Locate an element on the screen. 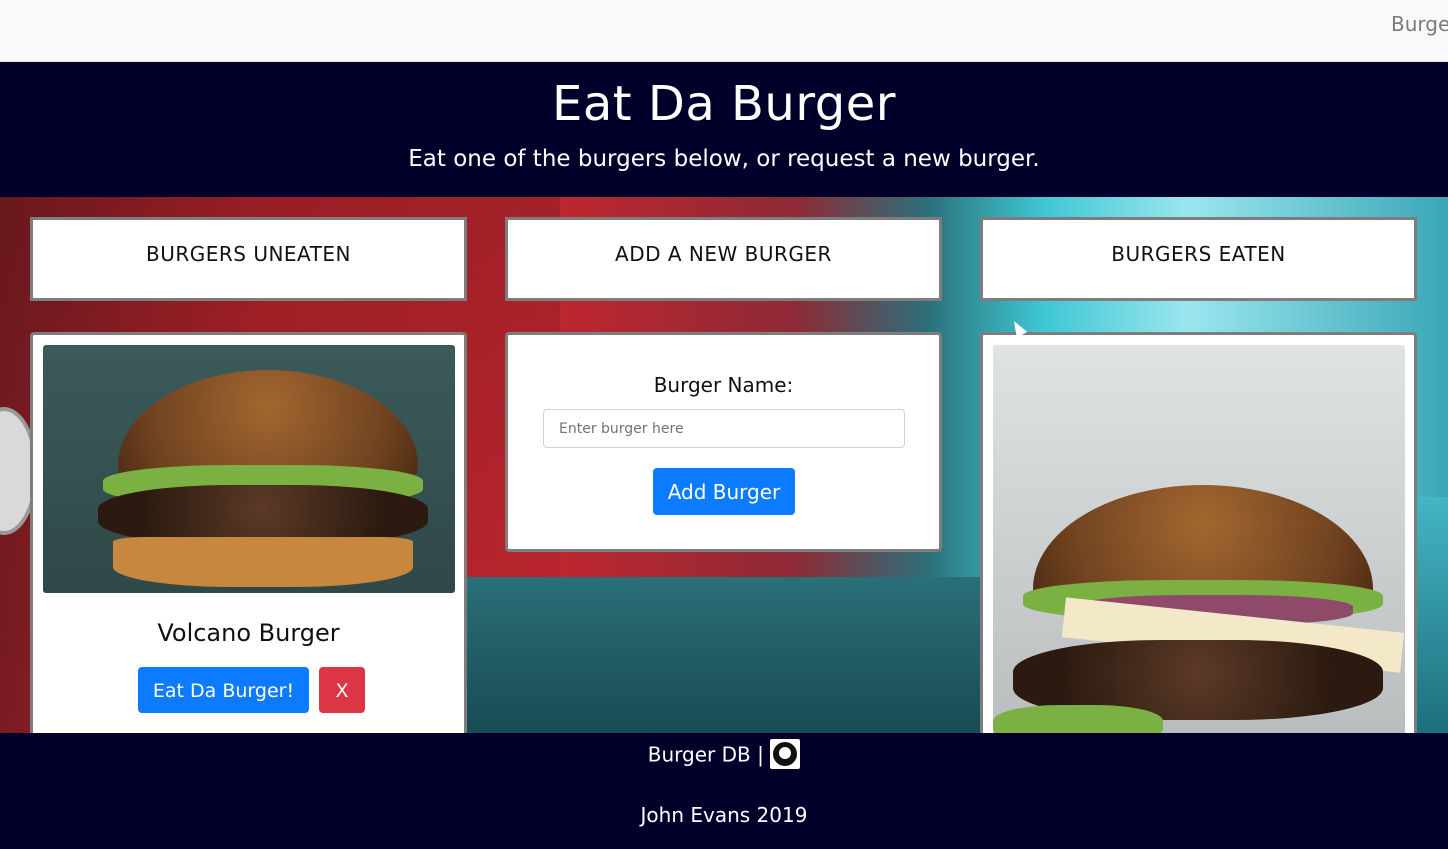  page-title: Eat Da Burger is located at coordinates (724, 104).